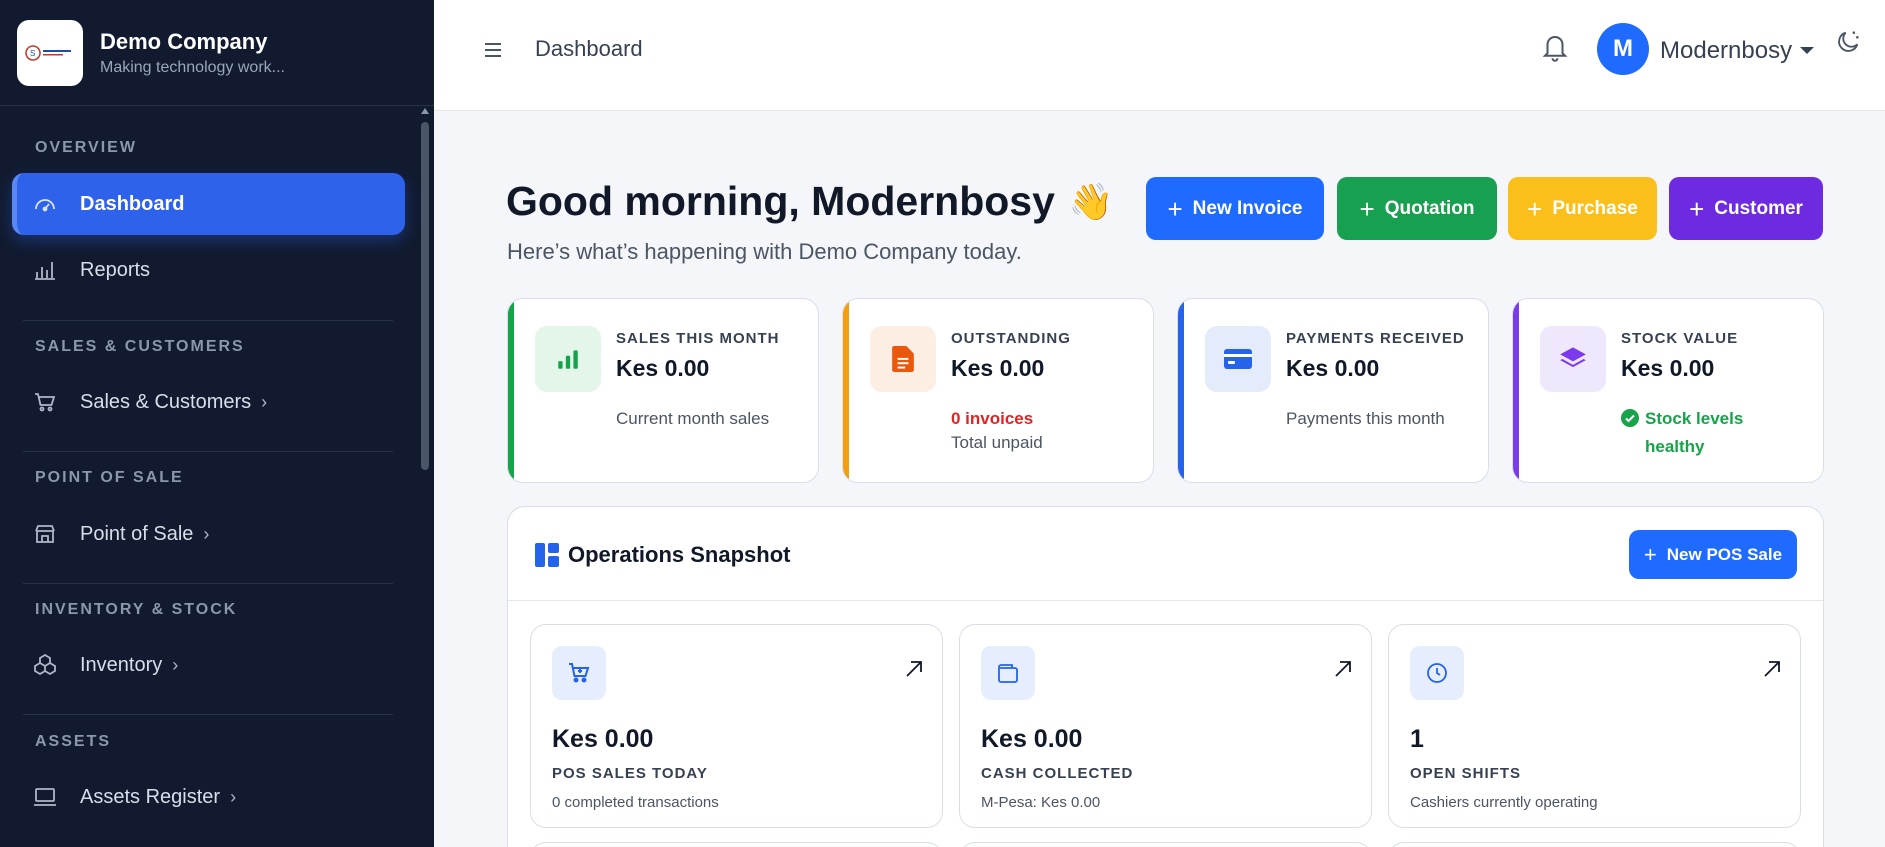 The image size is (1885, 847). Describe the element at coordinates (997, 442) in the screenshot. I see `stat-subtext: Total unpaid` at that location.